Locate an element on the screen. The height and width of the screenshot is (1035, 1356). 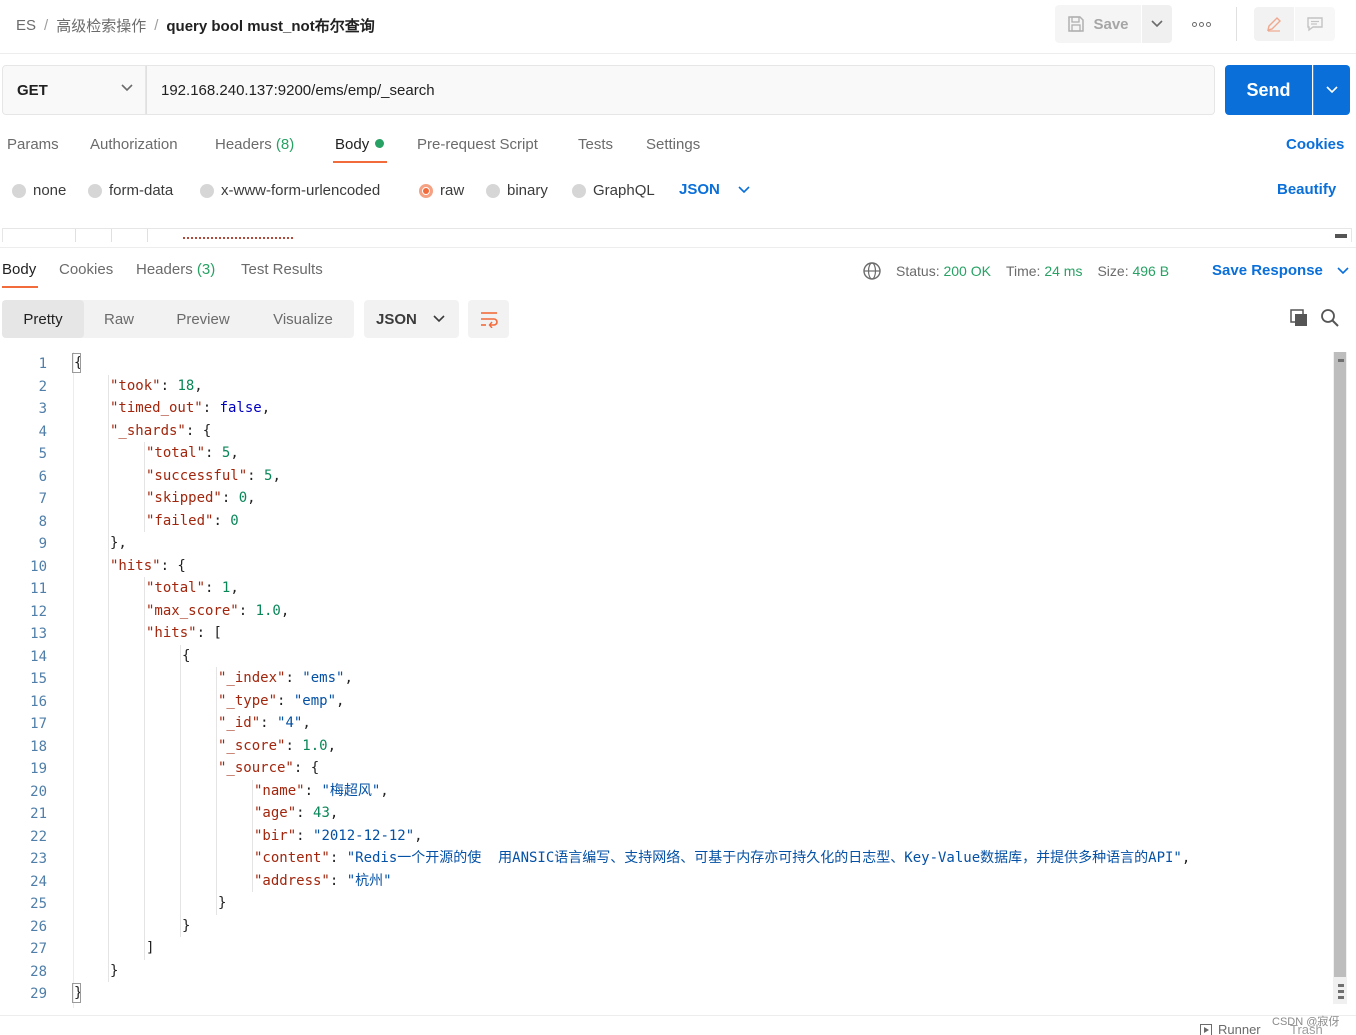
url-input: 192.168.240.137:9200/ems/emp/_search is located at coordinates (680, 90).